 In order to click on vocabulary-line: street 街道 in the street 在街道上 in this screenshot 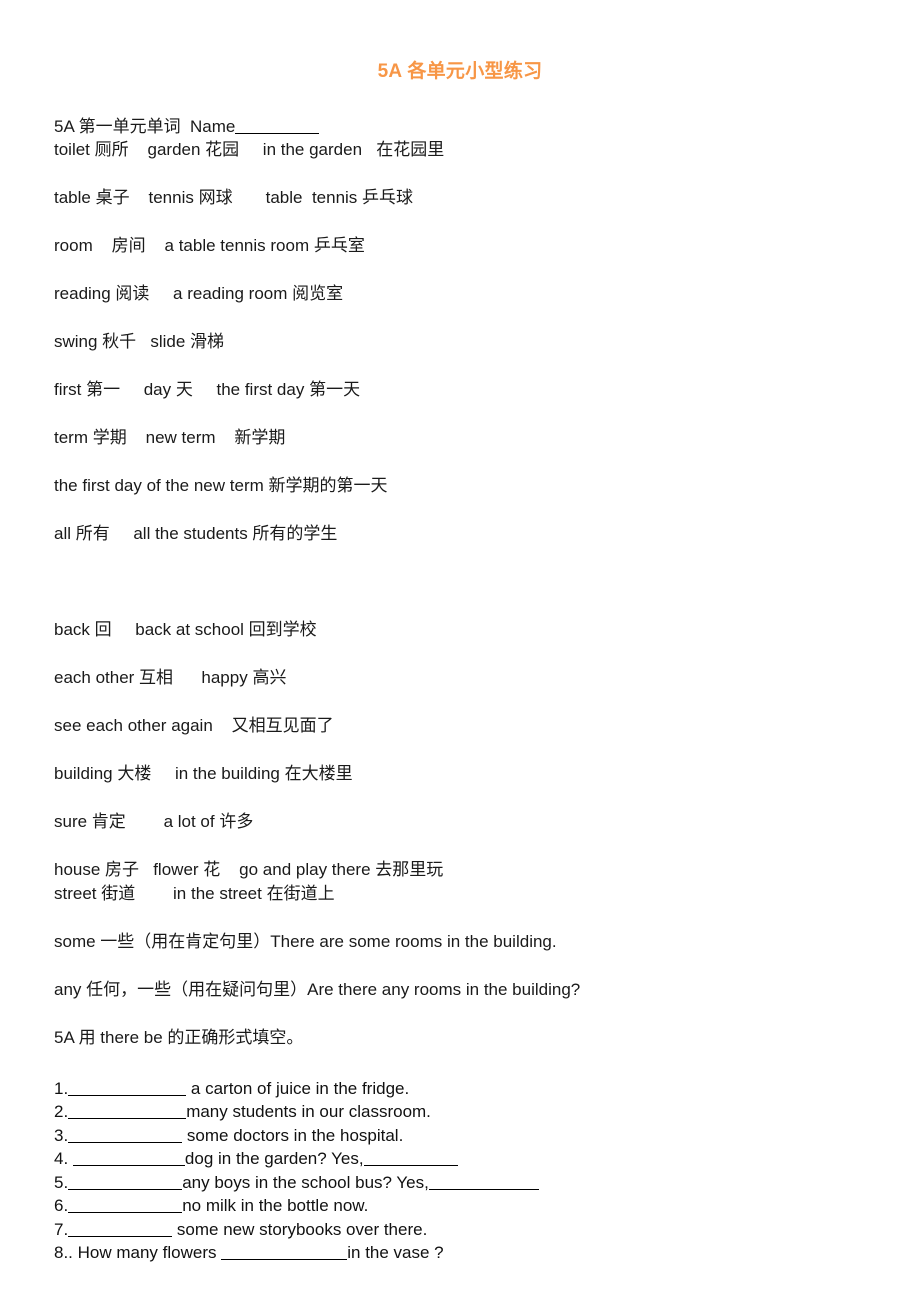, I will do `click(194, 893)`.